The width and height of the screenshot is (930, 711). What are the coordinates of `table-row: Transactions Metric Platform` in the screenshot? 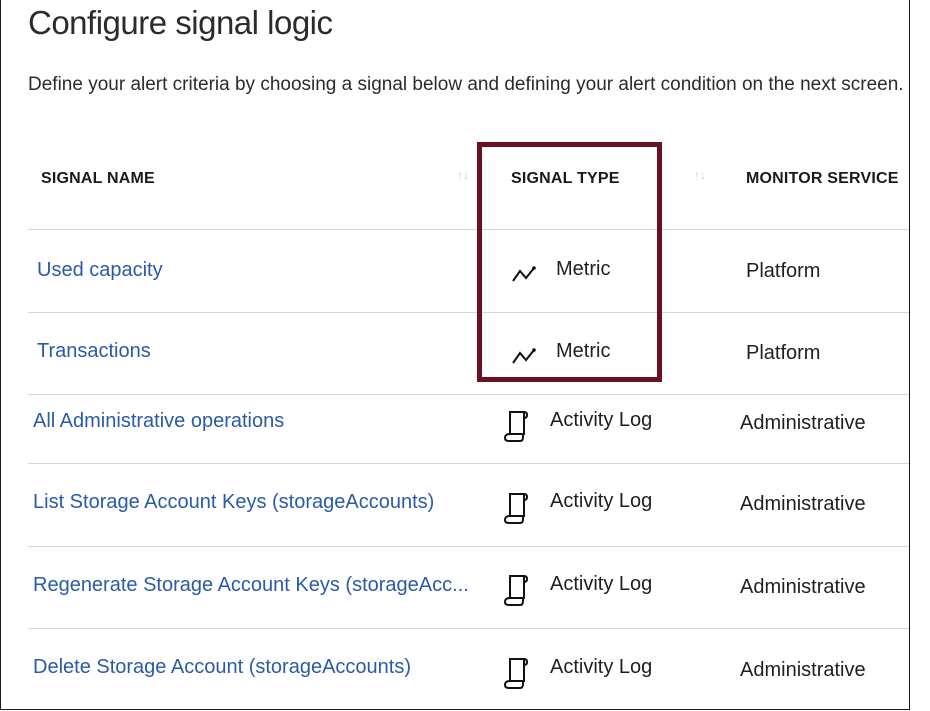 It's located at (455, 353).